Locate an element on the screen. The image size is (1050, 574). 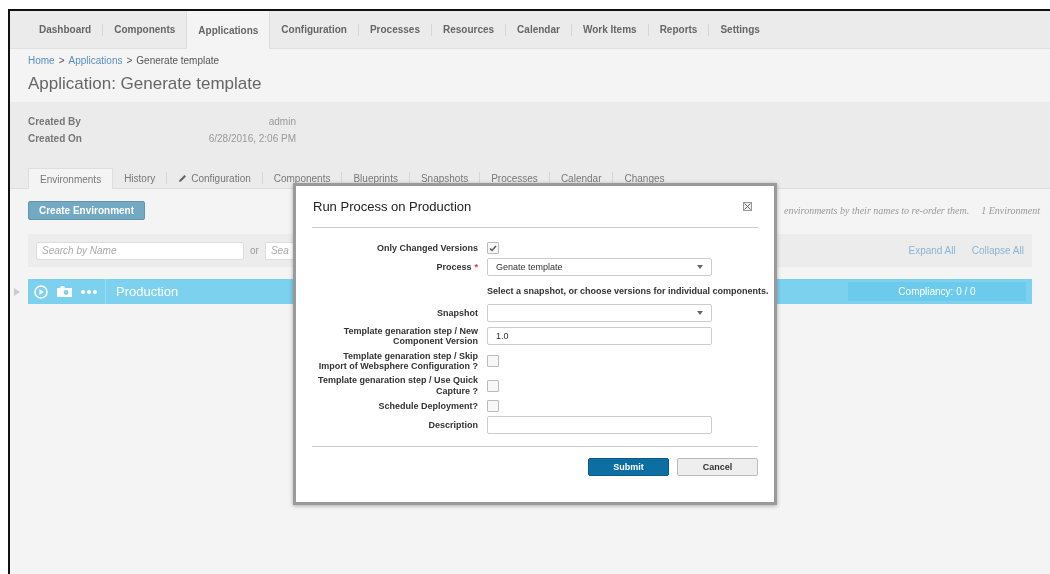
input-field is located at coordinates (599, 425).